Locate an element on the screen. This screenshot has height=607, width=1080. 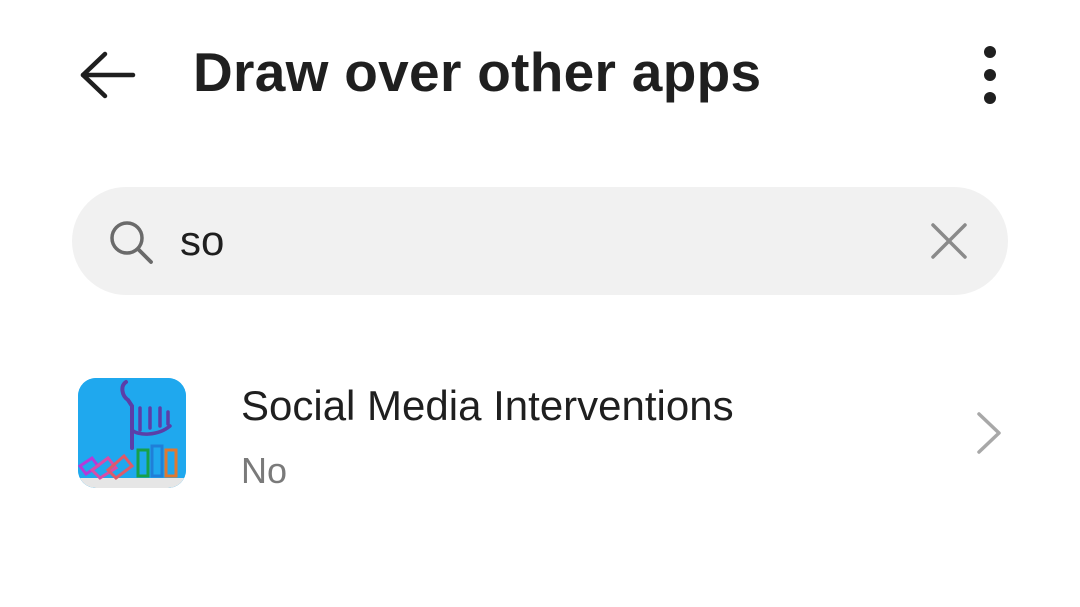
app-permission-status: No is located at coordinates (264, 470).